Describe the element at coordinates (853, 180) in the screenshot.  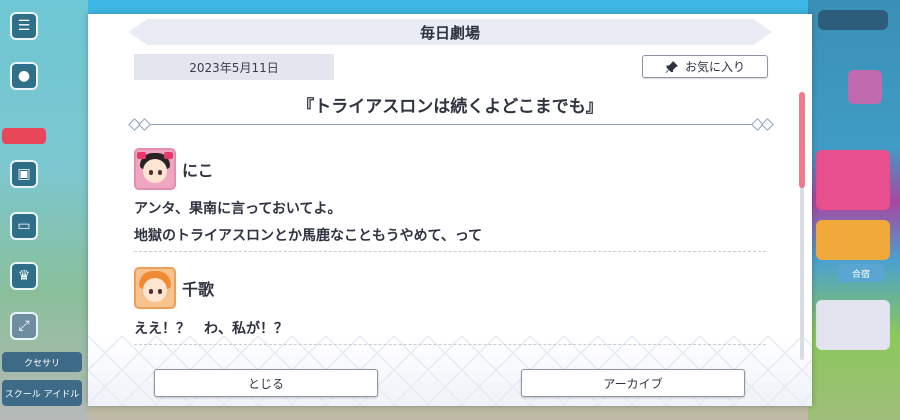
I see `background-tile-magenta` at that location.